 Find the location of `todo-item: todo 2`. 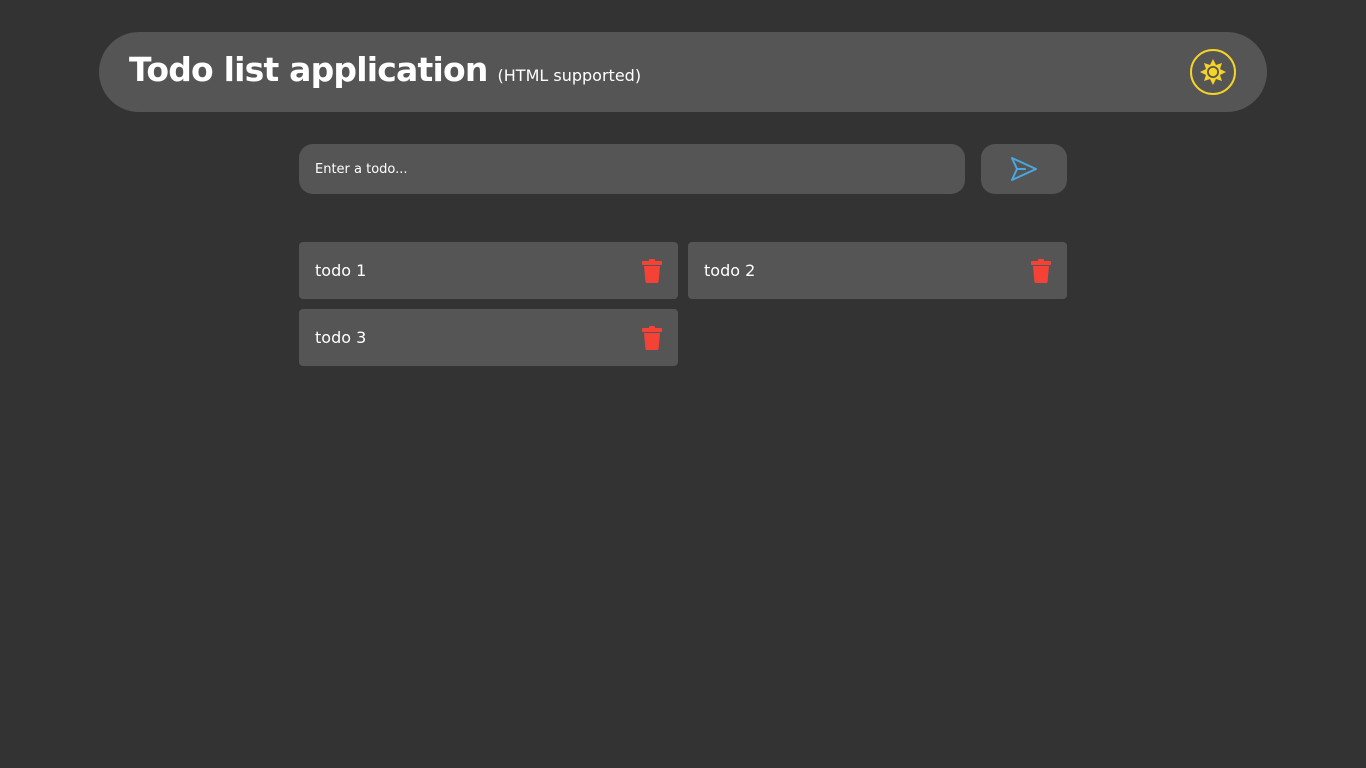

todo-item: todo 2 is located at coordinates (877, 270).